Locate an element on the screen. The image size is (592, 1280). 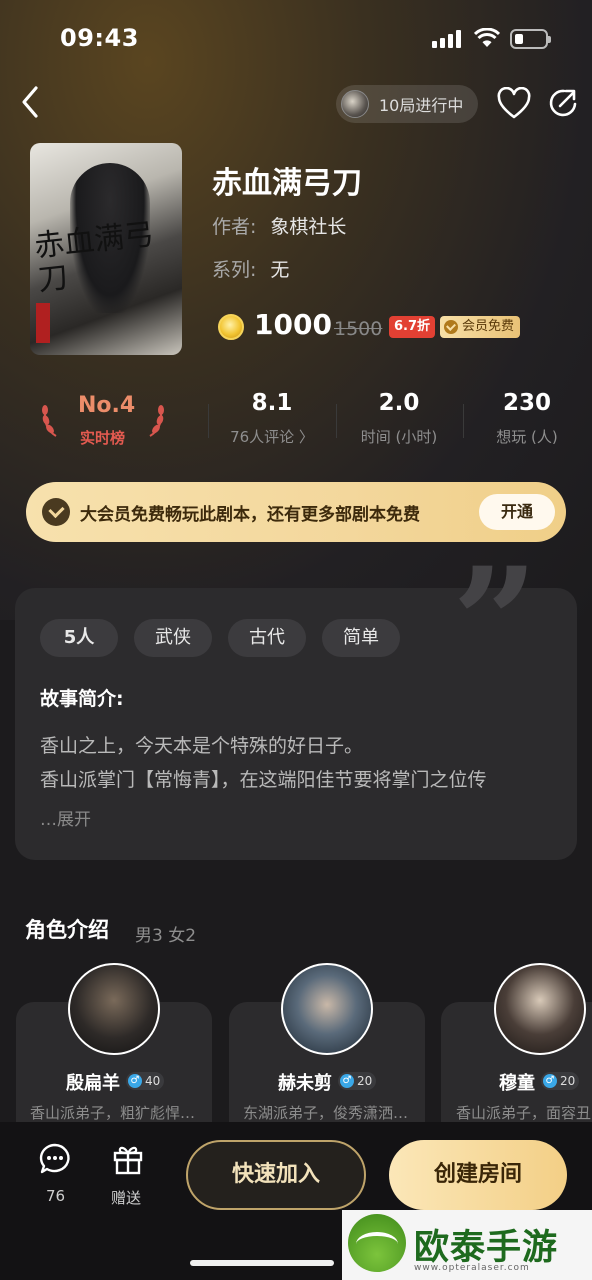
vip-free-badge: 会员免费 is located at coordinates (480, 327).